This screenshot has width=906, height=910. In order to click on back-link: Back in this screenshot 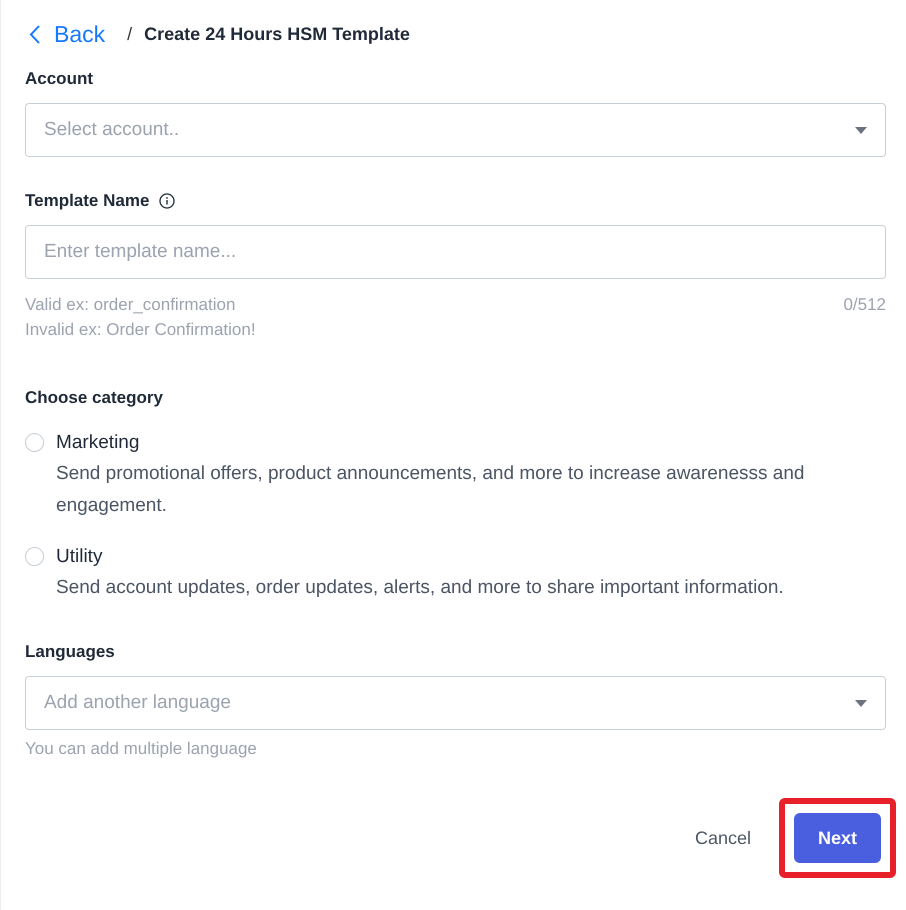, I will do `click(65, 34)`.